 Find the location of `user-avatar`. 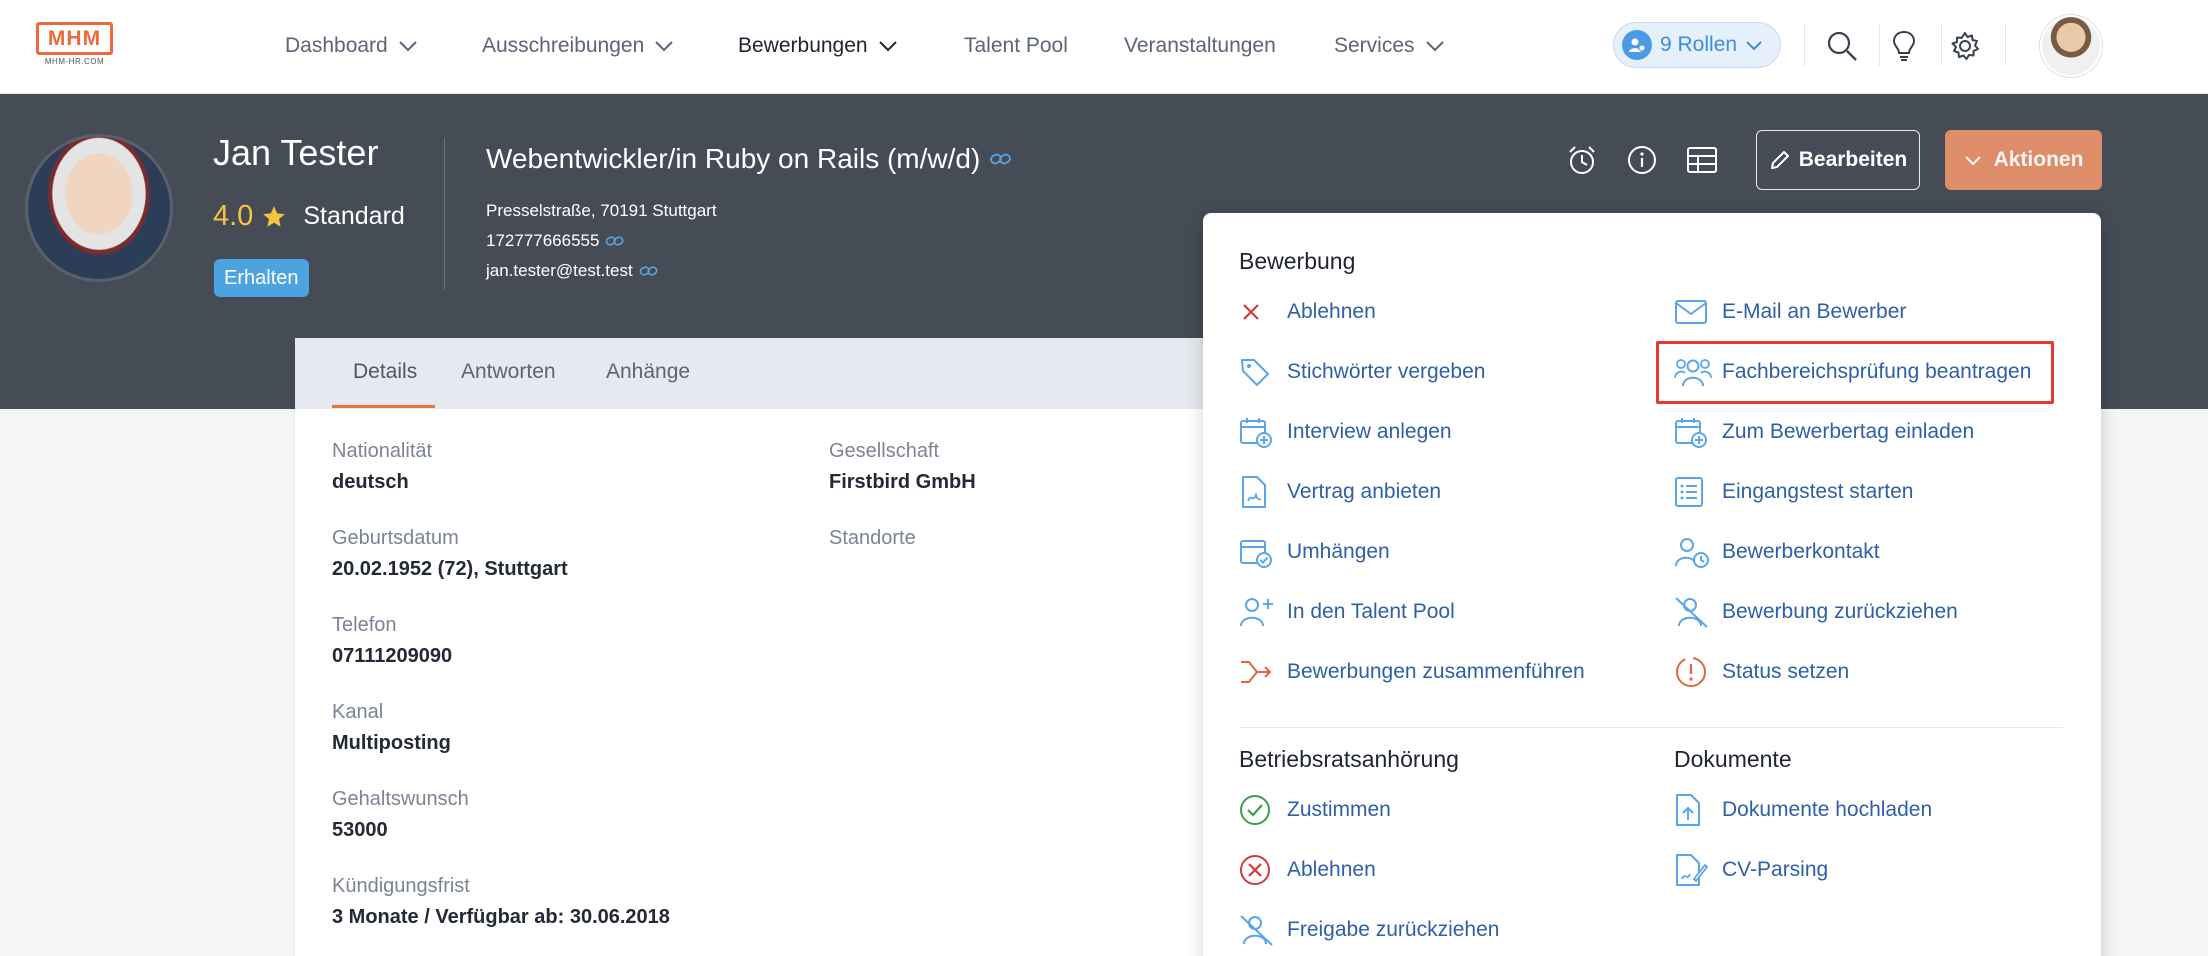

user-avatar is located at coordinates (2071, 46).